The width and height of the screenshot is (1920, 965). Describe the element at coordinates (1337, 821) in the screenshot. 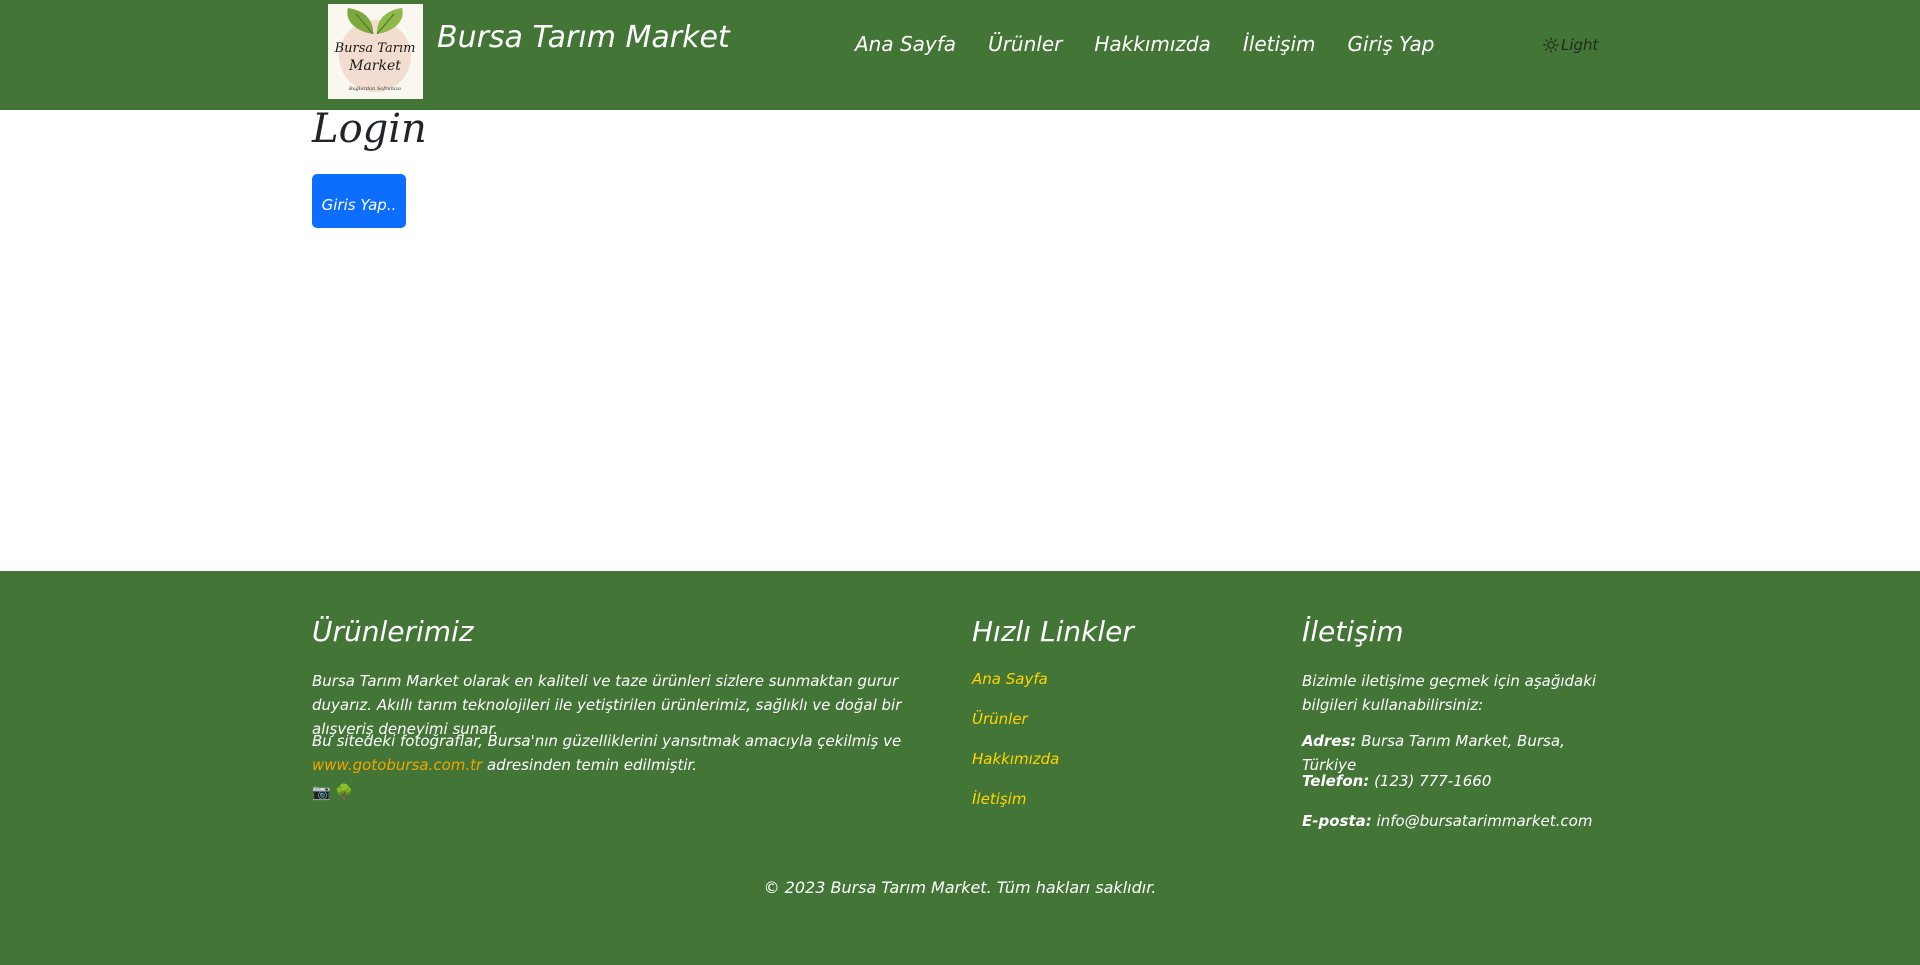

I see `email-label: E-posta:` at that location.